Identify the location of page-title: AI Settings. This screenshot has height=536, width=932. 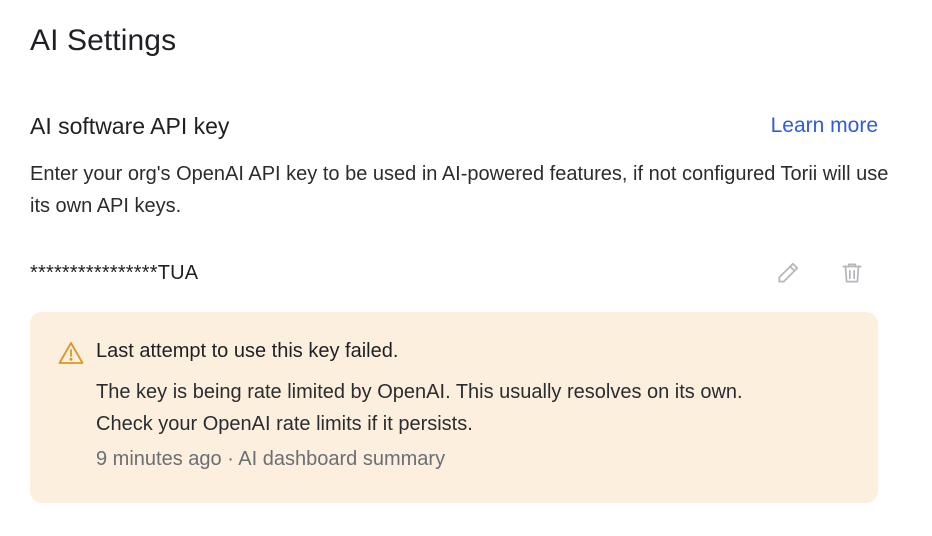
(103, 40).